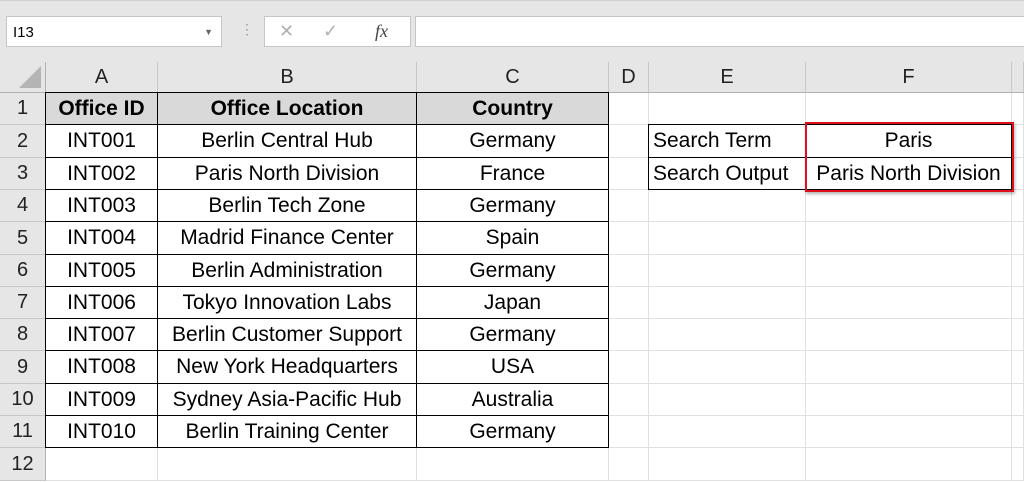 The image size is (1024, 482). I want to click on row-header-8: 8, so click(23, 335).